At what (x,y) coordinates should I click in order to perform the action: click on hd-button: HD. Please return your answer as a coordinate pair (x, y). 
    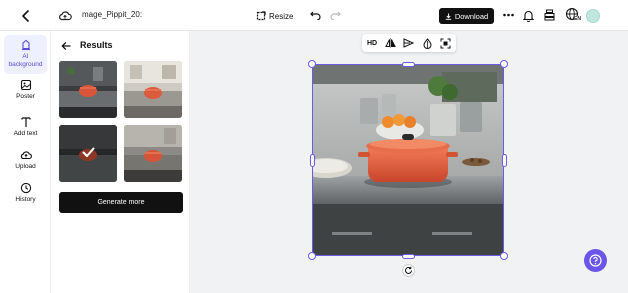
    Looking at the image, I should click on (372, 43).